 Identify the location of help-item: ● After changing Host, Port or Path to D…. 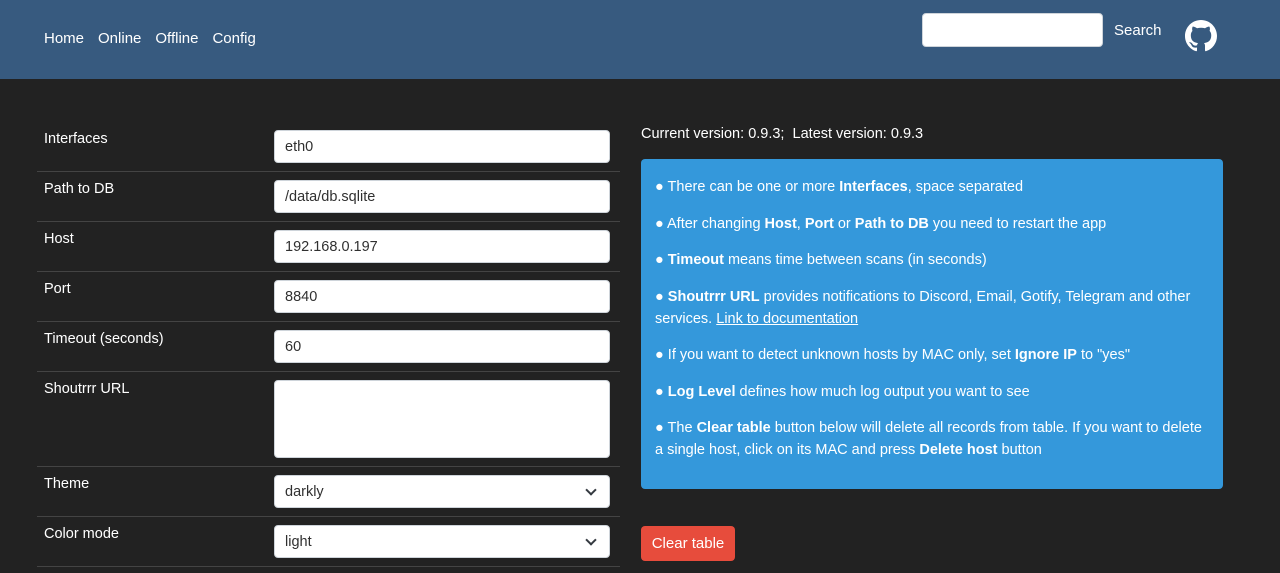
(881, 223).